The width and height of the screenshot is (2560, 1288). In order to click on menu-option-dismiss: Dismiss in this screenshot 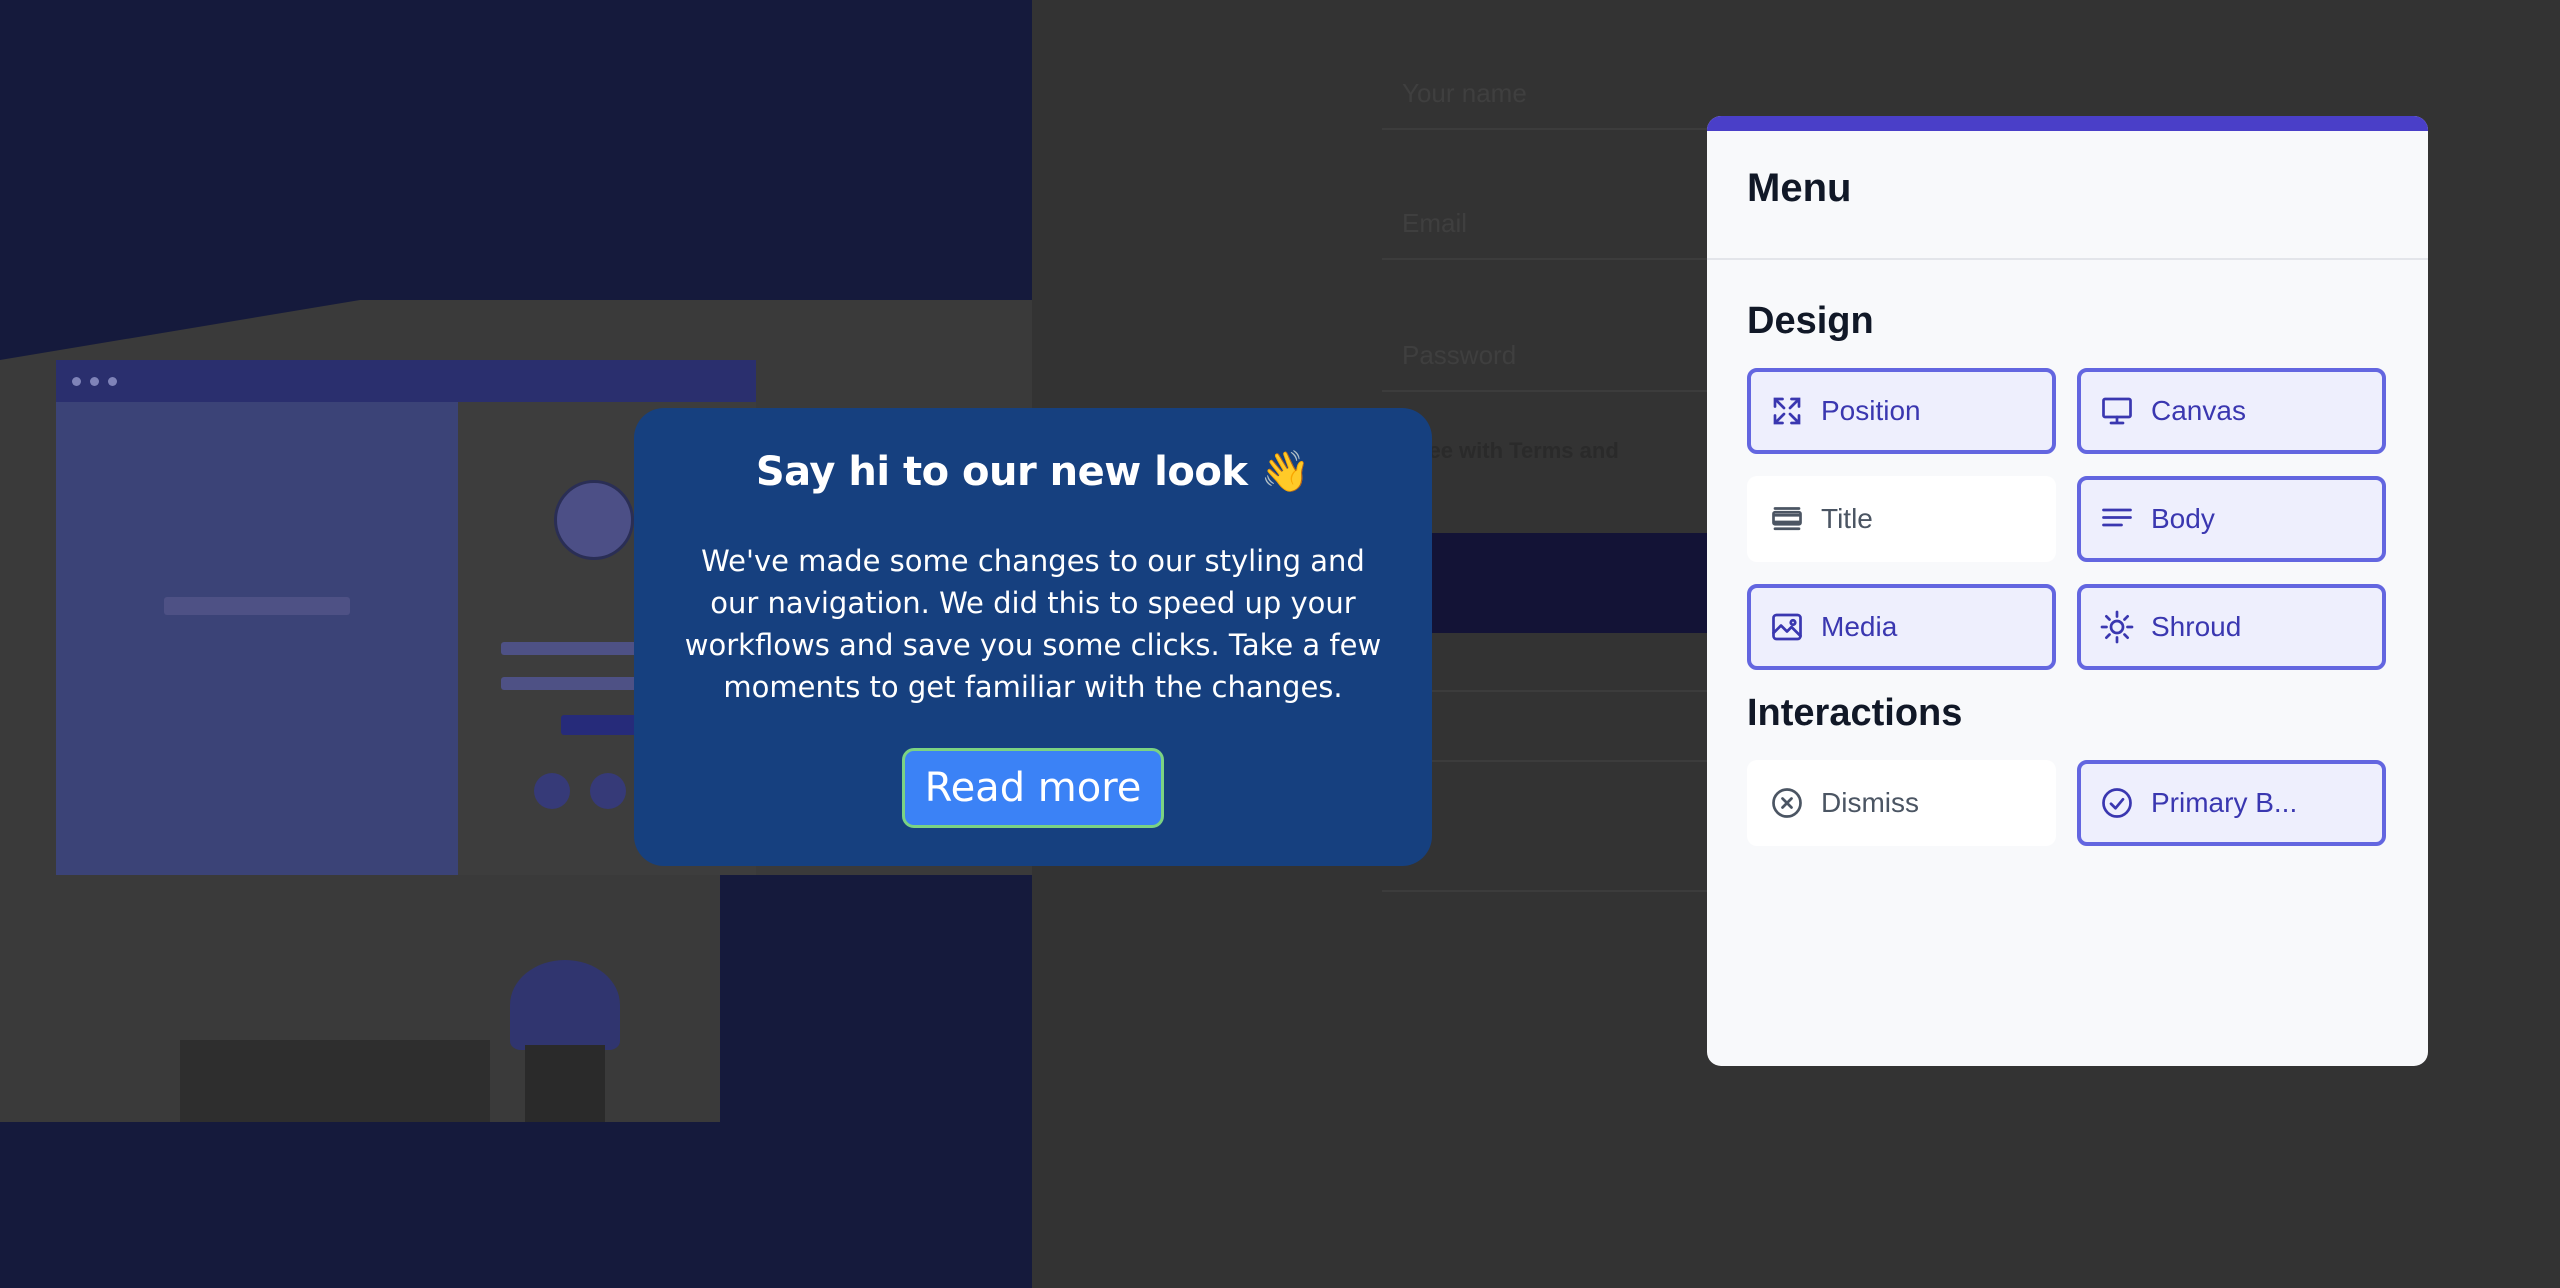, I will do `click(1901, 803)`.